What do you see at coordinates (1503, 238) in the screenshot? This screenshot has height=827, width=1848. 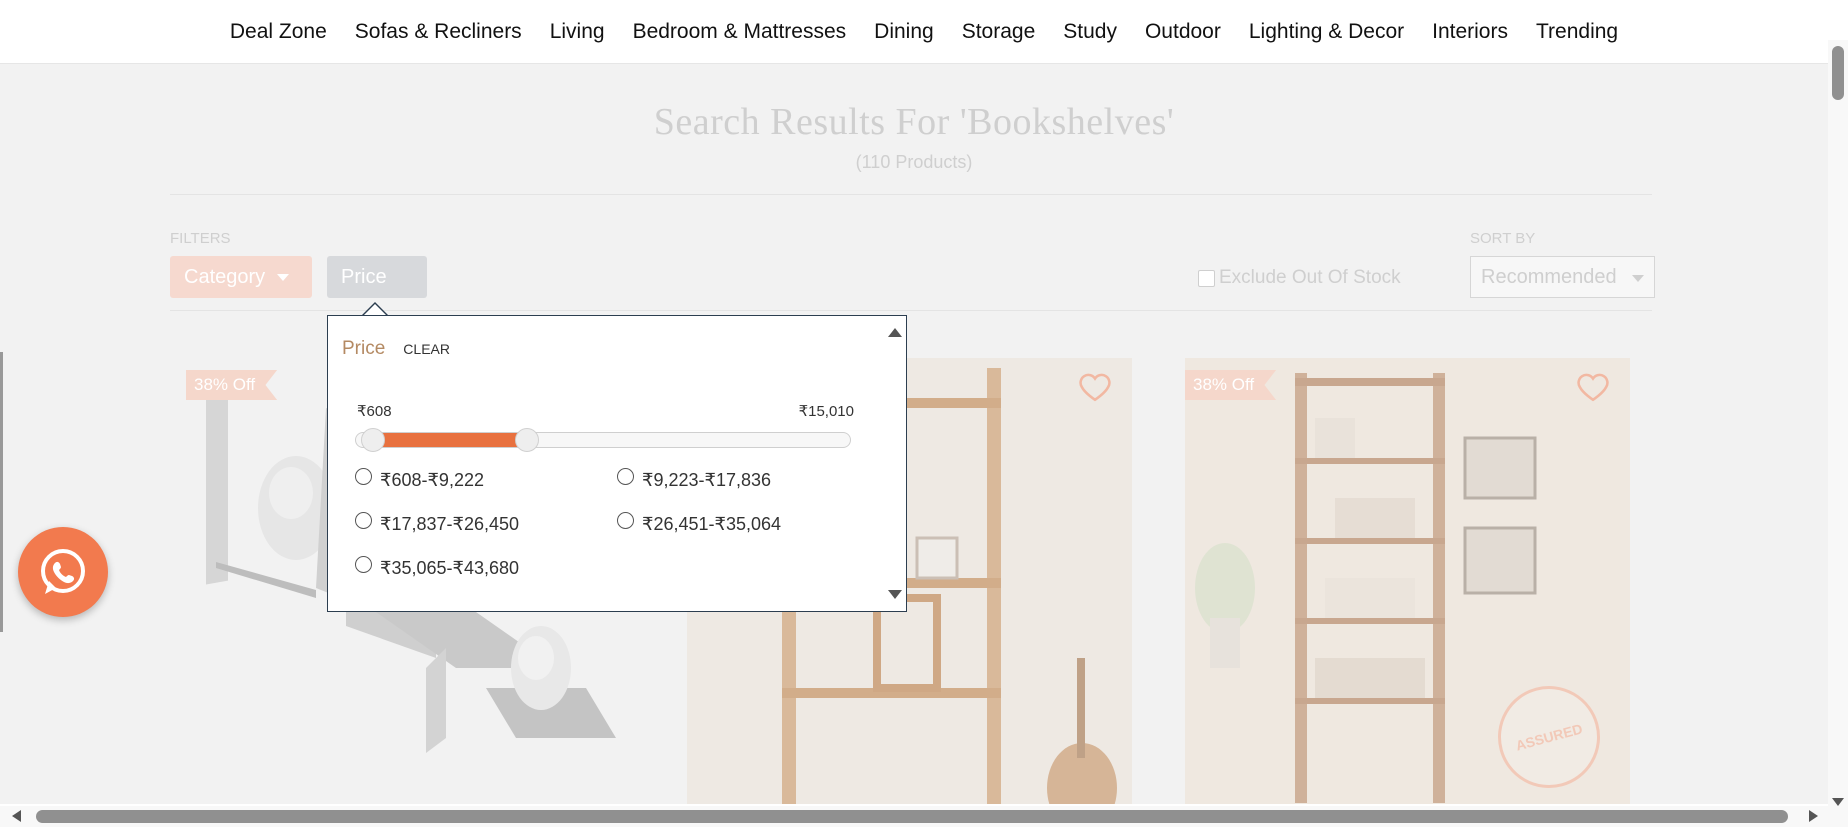 I see `sort-label: SORT BY` at bounding box center [1503, 238].